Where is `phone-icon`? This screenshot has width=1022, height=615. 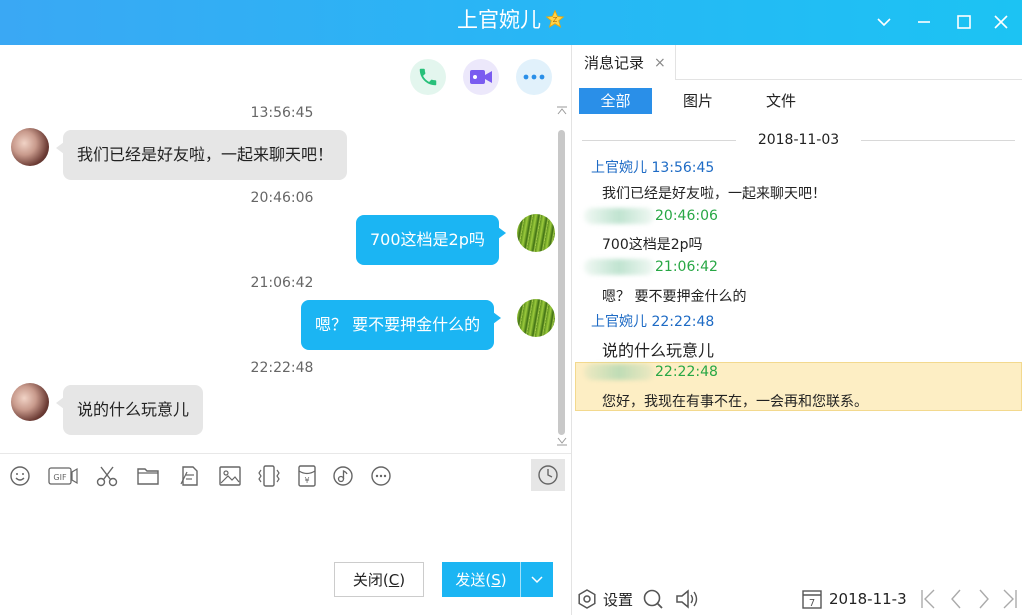 phone-icon is located at coordinates (428, 77).